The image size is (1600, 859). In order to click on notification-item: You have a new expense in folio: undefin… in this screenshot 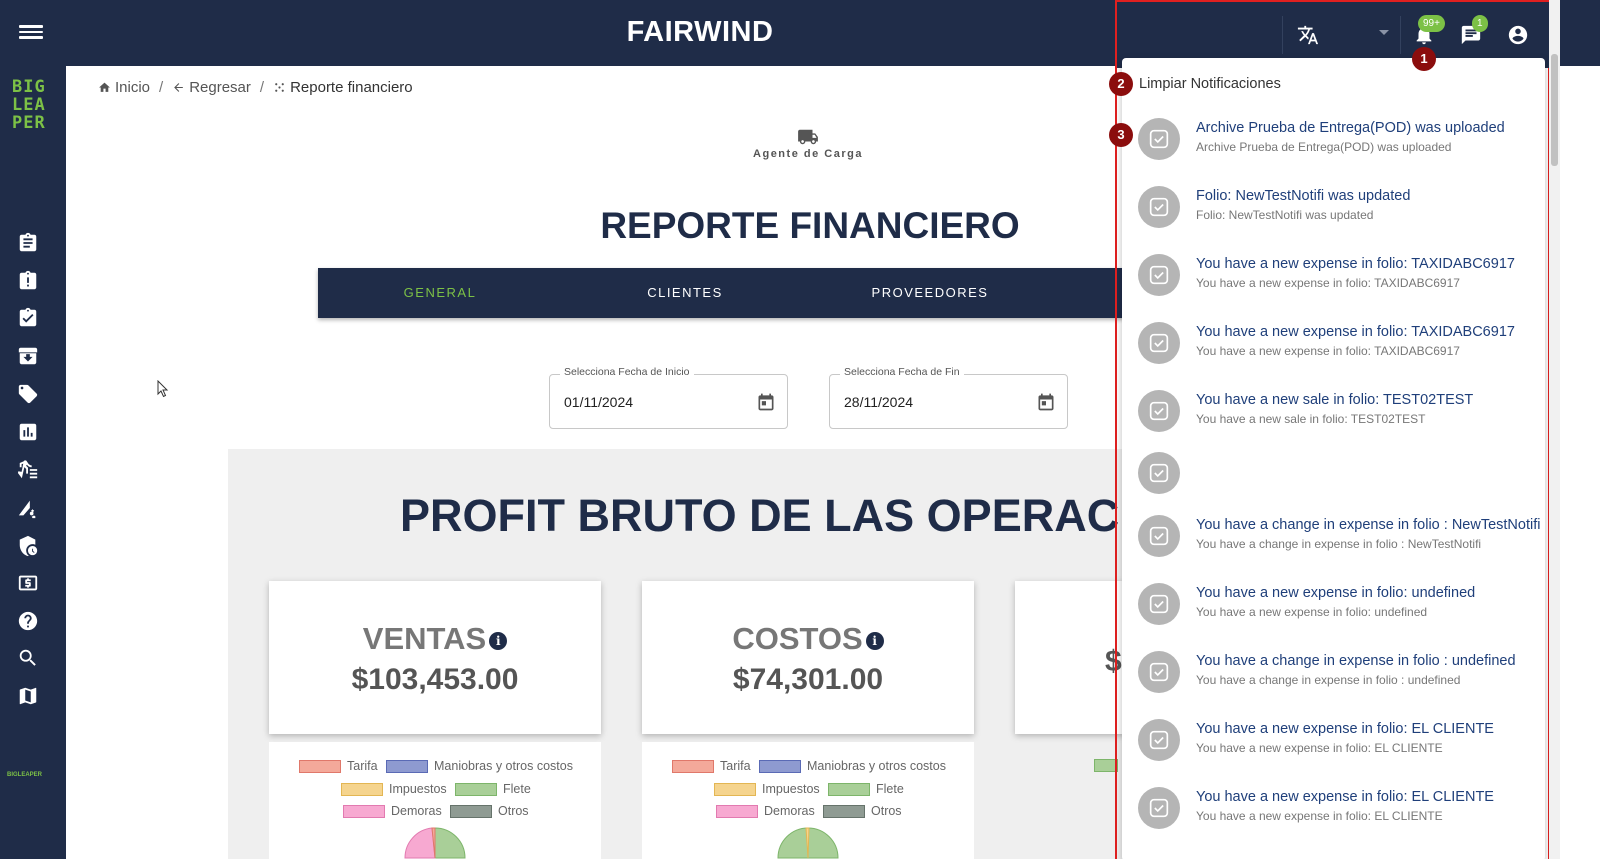, I will do `click(1333, 615)`.